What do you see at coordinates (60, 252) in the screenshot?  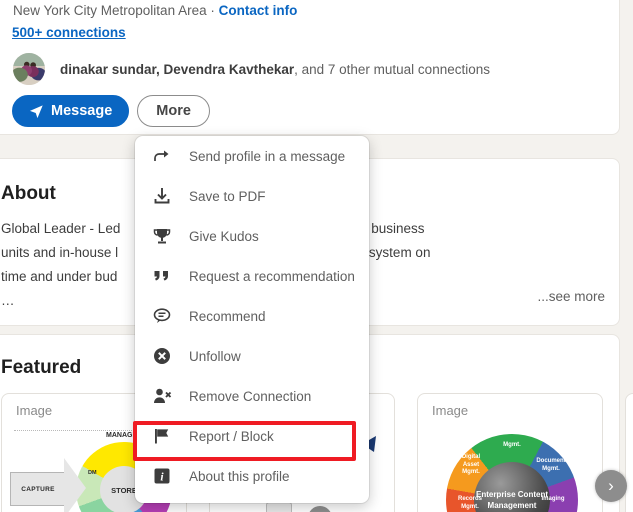 I see `about-line-2-left: units and in-house l` at bounding box center [60, 252].